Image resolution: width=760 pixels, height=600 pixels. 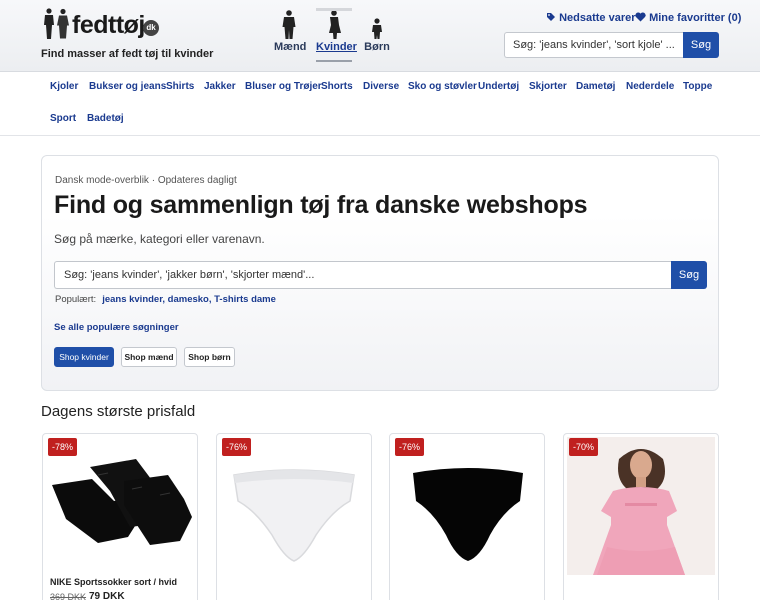 I want to click on all-searches-link: Se alle populære søgninger, so click(x=116, y=327).